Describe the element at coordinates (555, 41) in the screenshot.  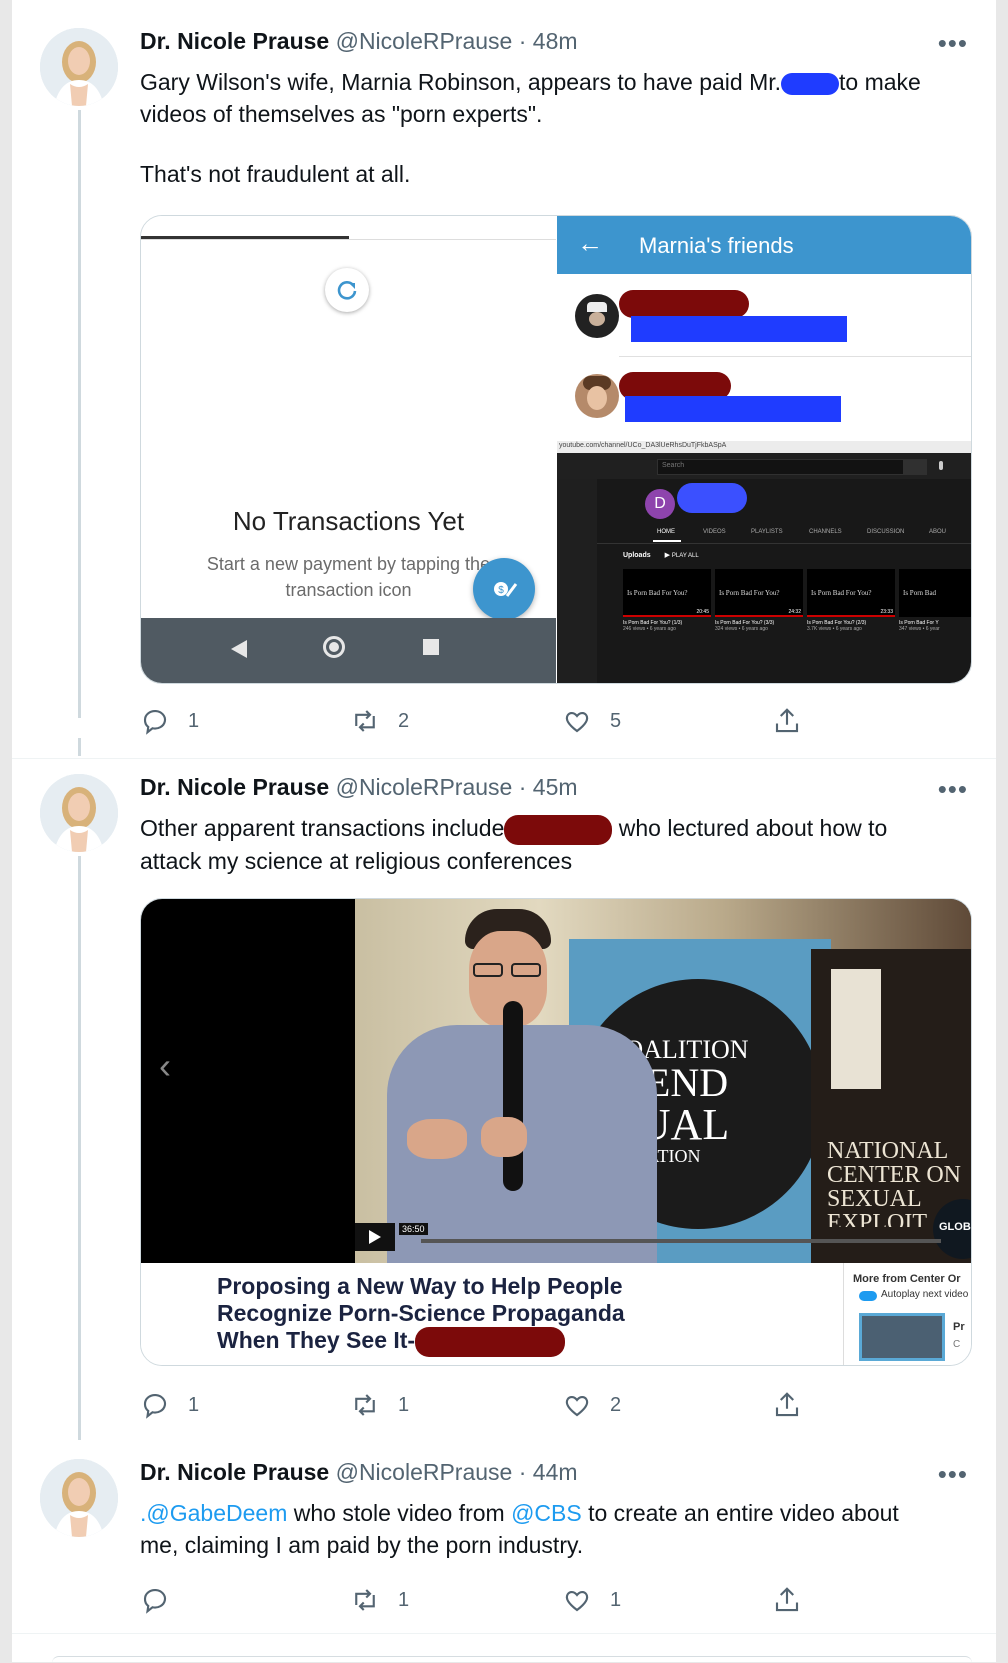
I see `timestamp: 48m` at that location.